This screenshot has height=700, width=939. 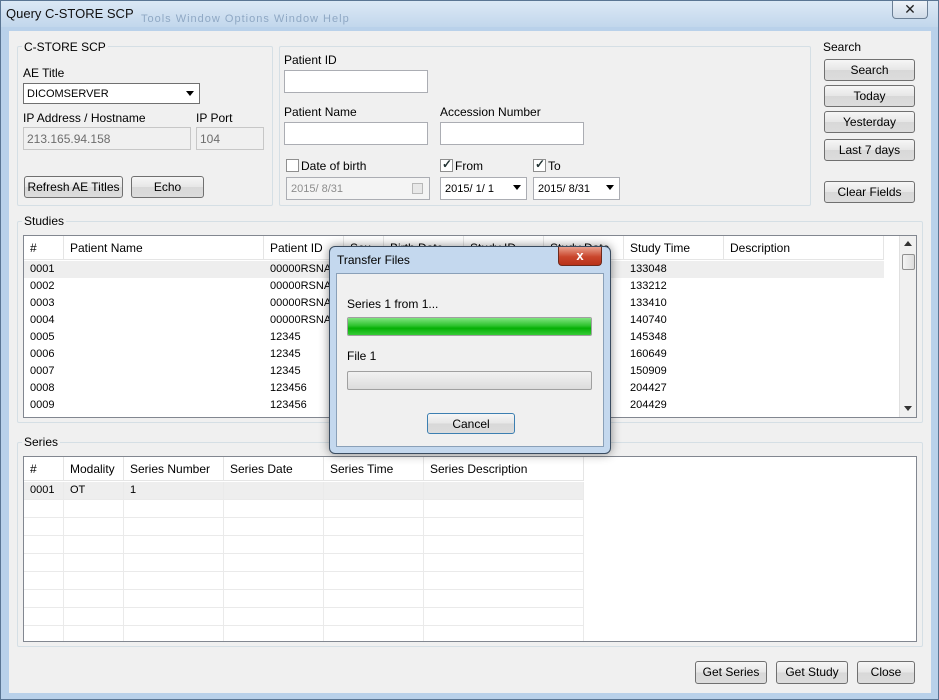 I want to click on studies-col-description: Description, so click(x=804, y=248).